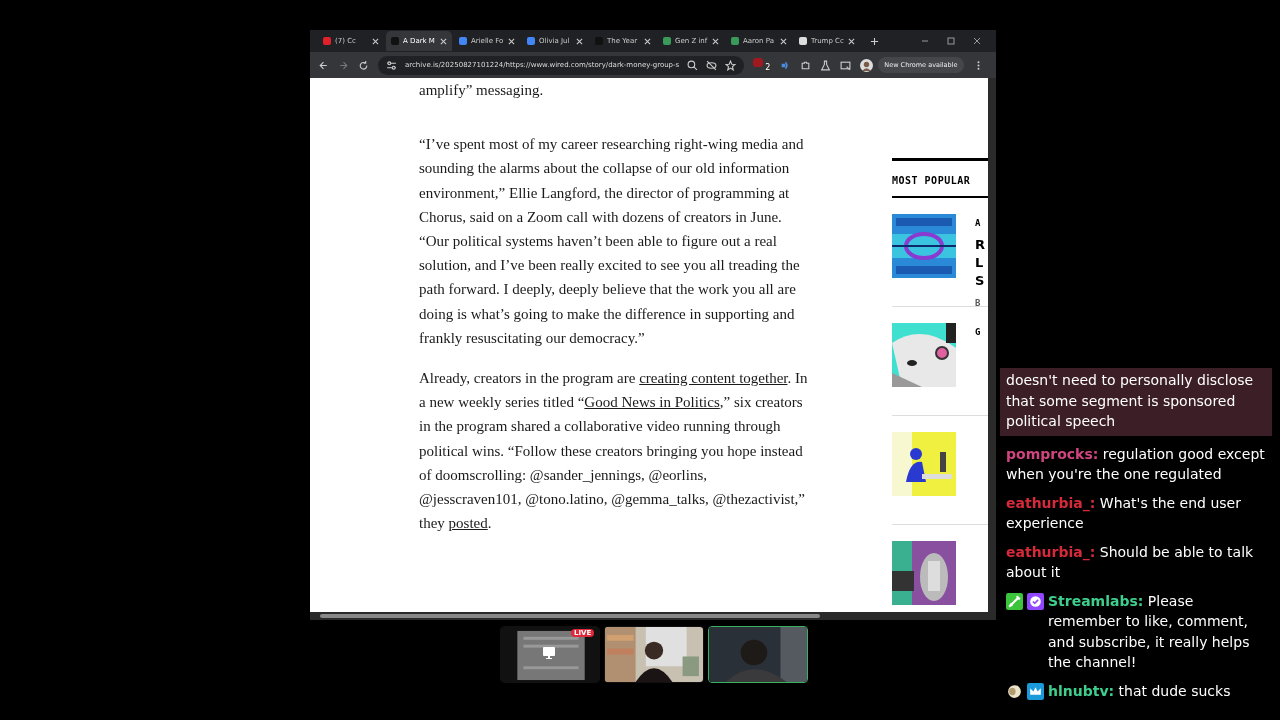 This screenshot has width=1280, height=720. What do you see at coordinates (978, 303) in the screenshot?
I see `article-byline: B` at bounding box center [978, 303].